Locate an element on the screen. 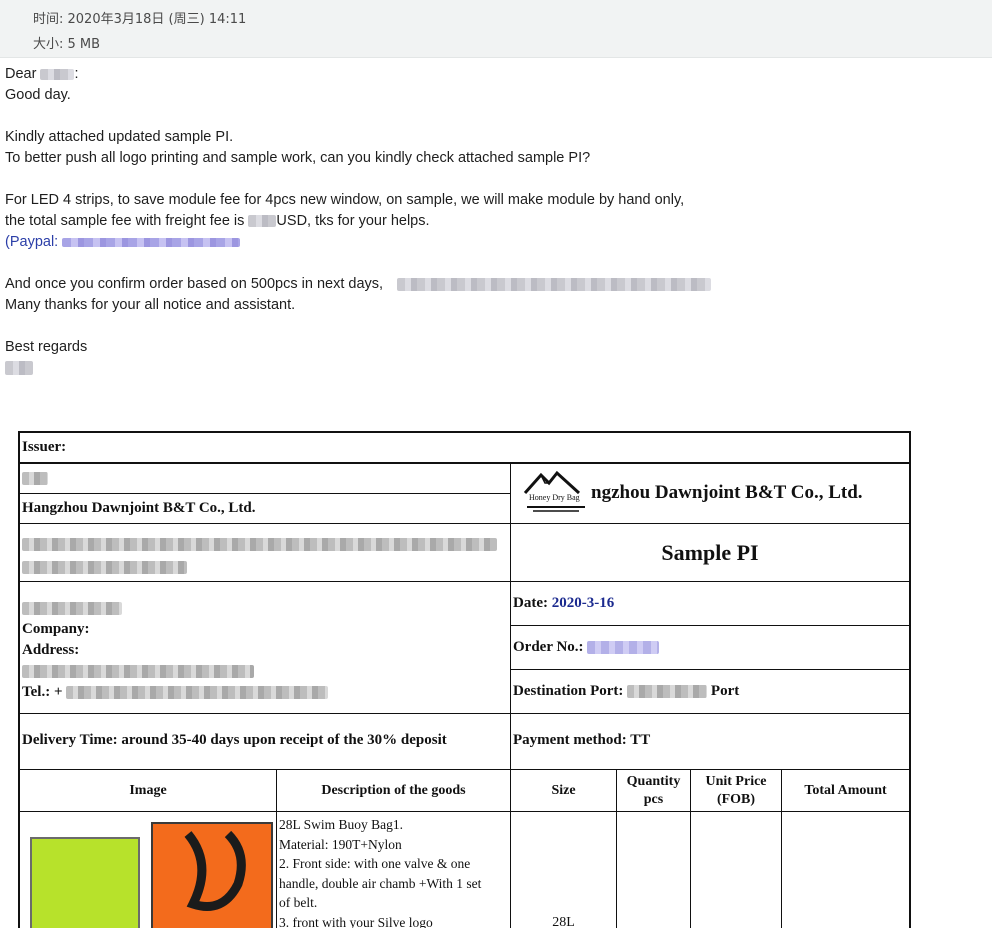  product-image-cell is located at coordinates (148, 870).